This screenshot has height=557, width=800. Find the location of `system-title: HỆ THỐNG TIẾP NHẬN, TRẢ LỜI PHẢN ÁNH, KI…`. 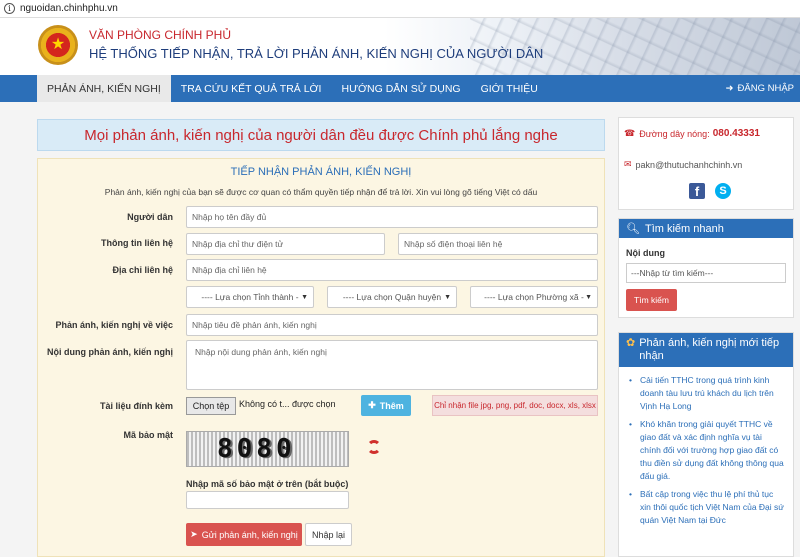

system-title: HỆ THỐNG TIẾP NHẬN, TRẢ LỜI PHẢN ÁNH, KI… is located at coordinates (316, 53).